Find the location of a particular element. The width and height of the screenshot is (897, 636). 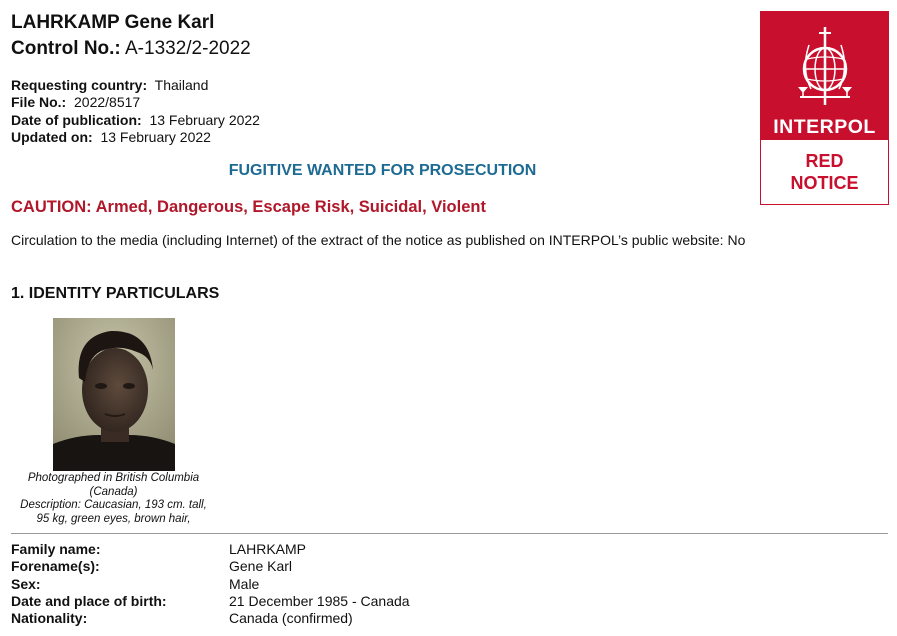

control-number: Control No.: A-1332/2-2022 is located at coordinates (131, 49).